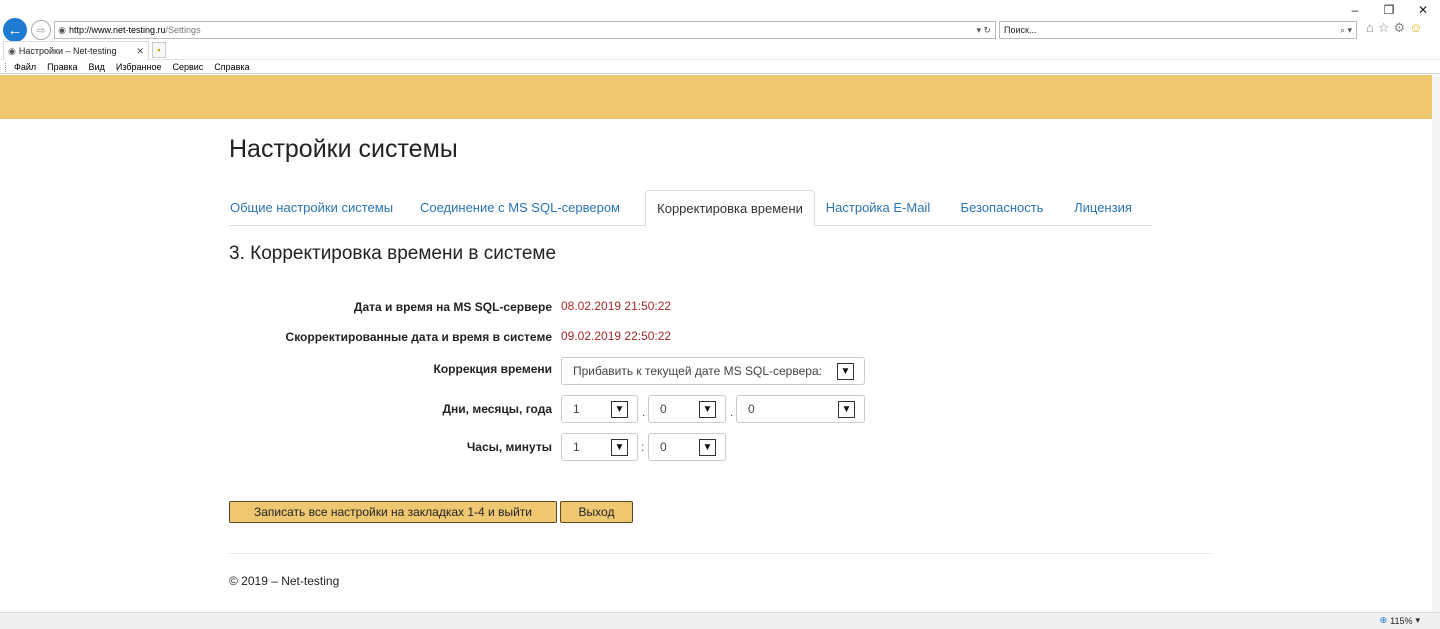  I want to click on toolbar-icons: ⌂ ☆ ⚙ ☺, so click(1394, 28).